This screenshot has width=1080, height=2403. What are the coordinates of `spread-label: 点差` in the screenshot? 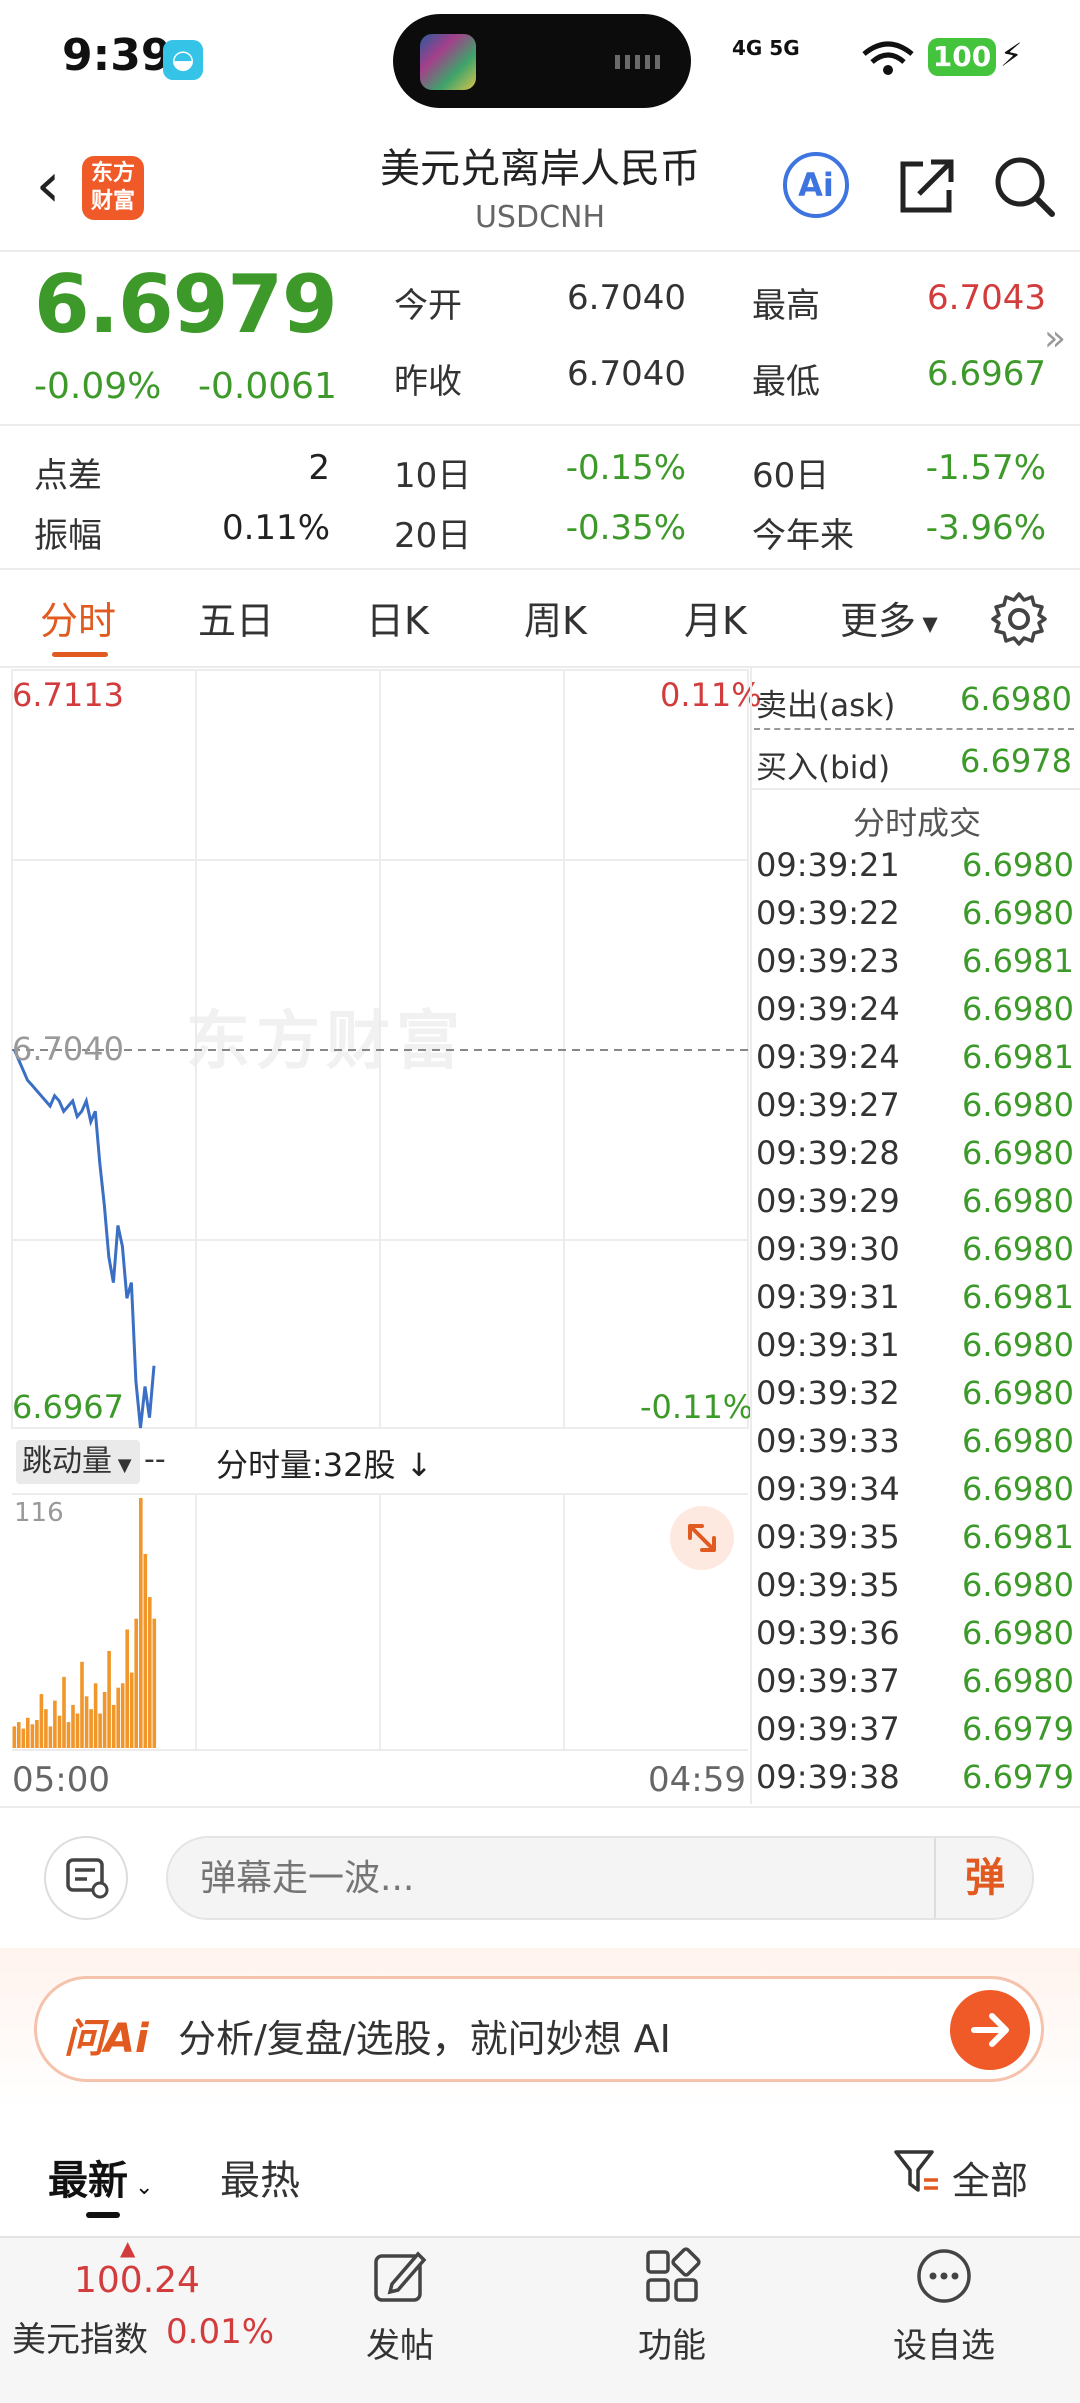 It's located at (68, 476).